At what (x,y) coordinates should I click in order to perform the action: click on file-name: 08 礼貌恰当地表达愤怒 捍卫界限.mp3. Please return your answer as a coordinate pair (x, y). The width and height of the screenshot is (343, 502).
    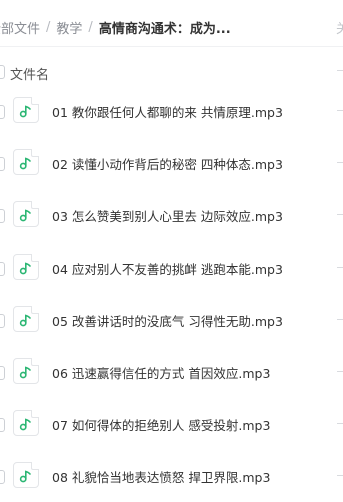
    Looking at the image, I should click on (161, 476).